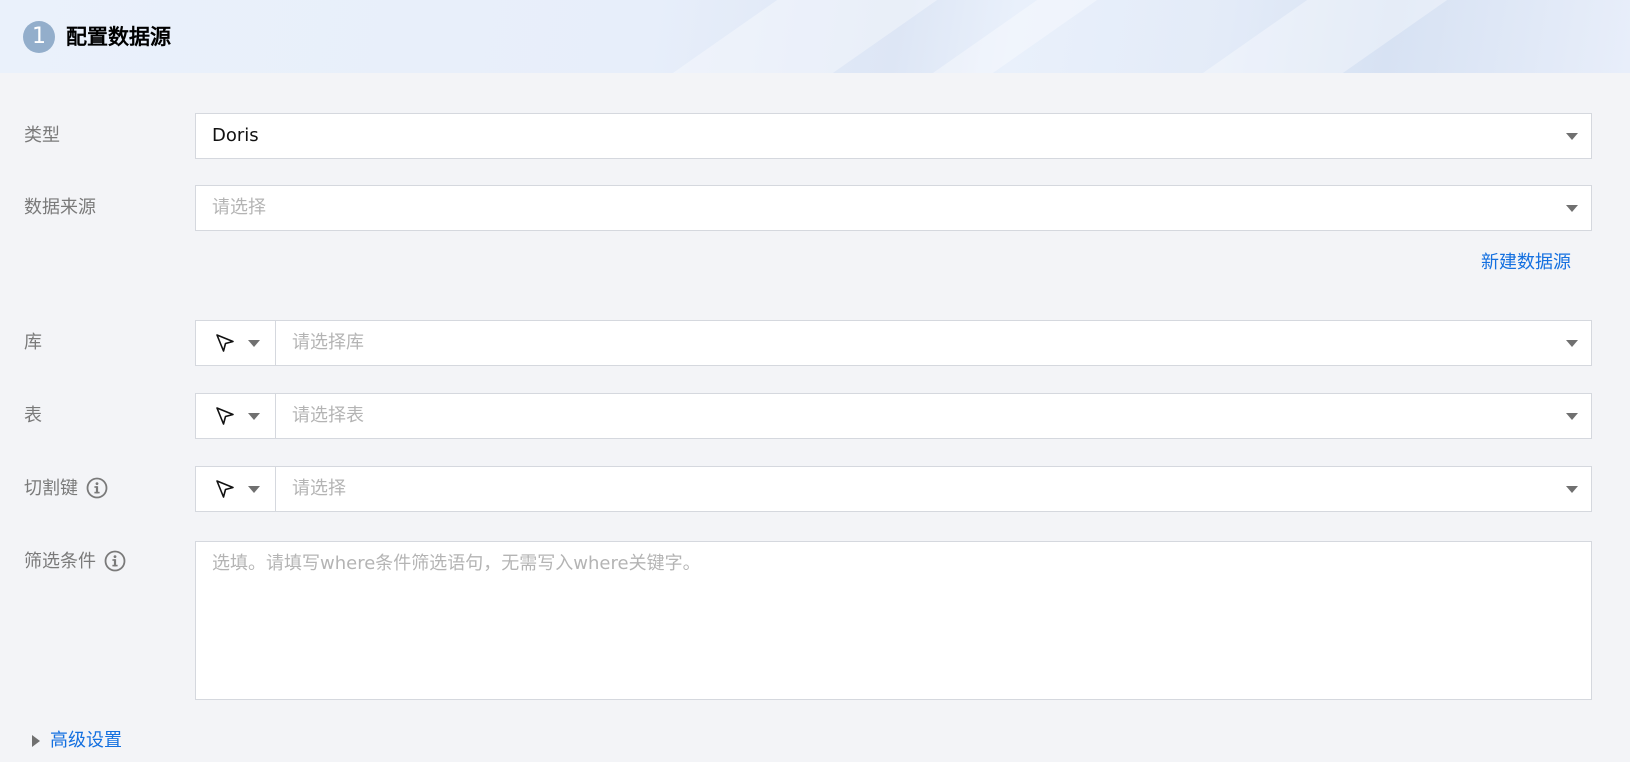 The image size is (1630, 762). I want to click on type-select: Doris, so click(893, 136).